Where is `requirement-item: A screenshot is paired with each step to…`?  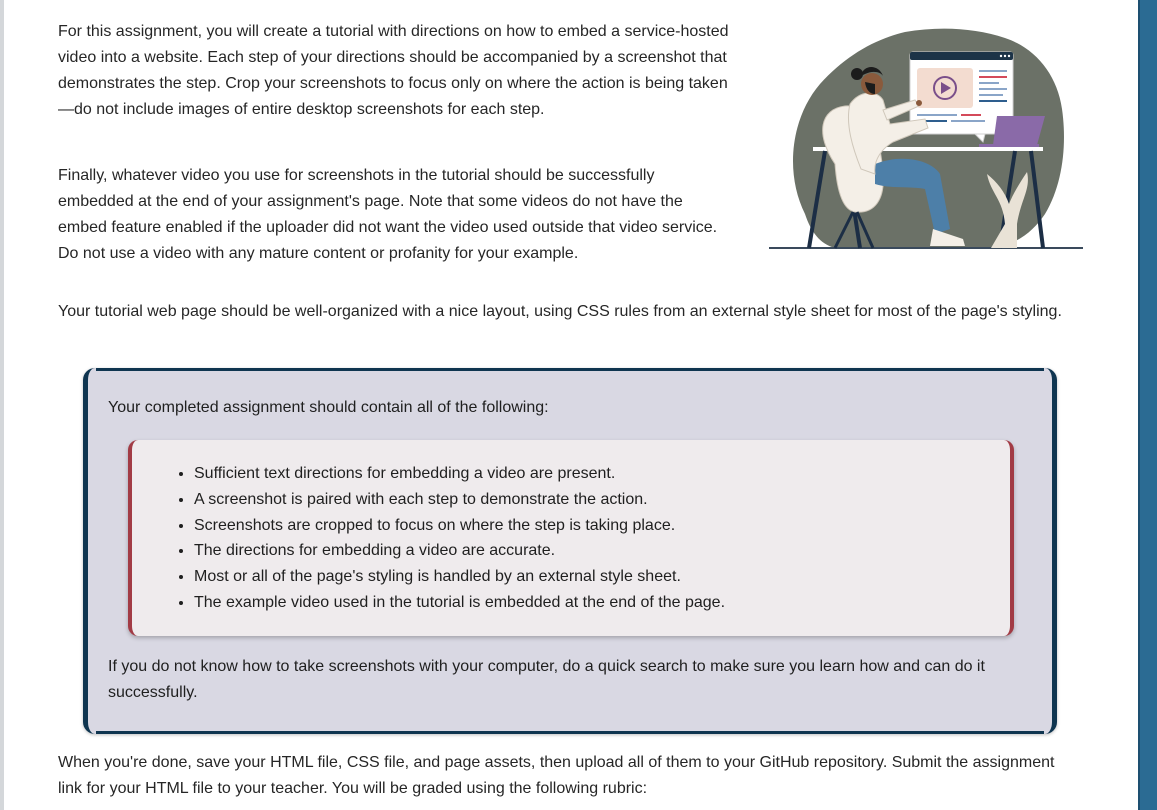 requirement-item: A screenshot is paired with each step to… is located at coordinates (459, 500).